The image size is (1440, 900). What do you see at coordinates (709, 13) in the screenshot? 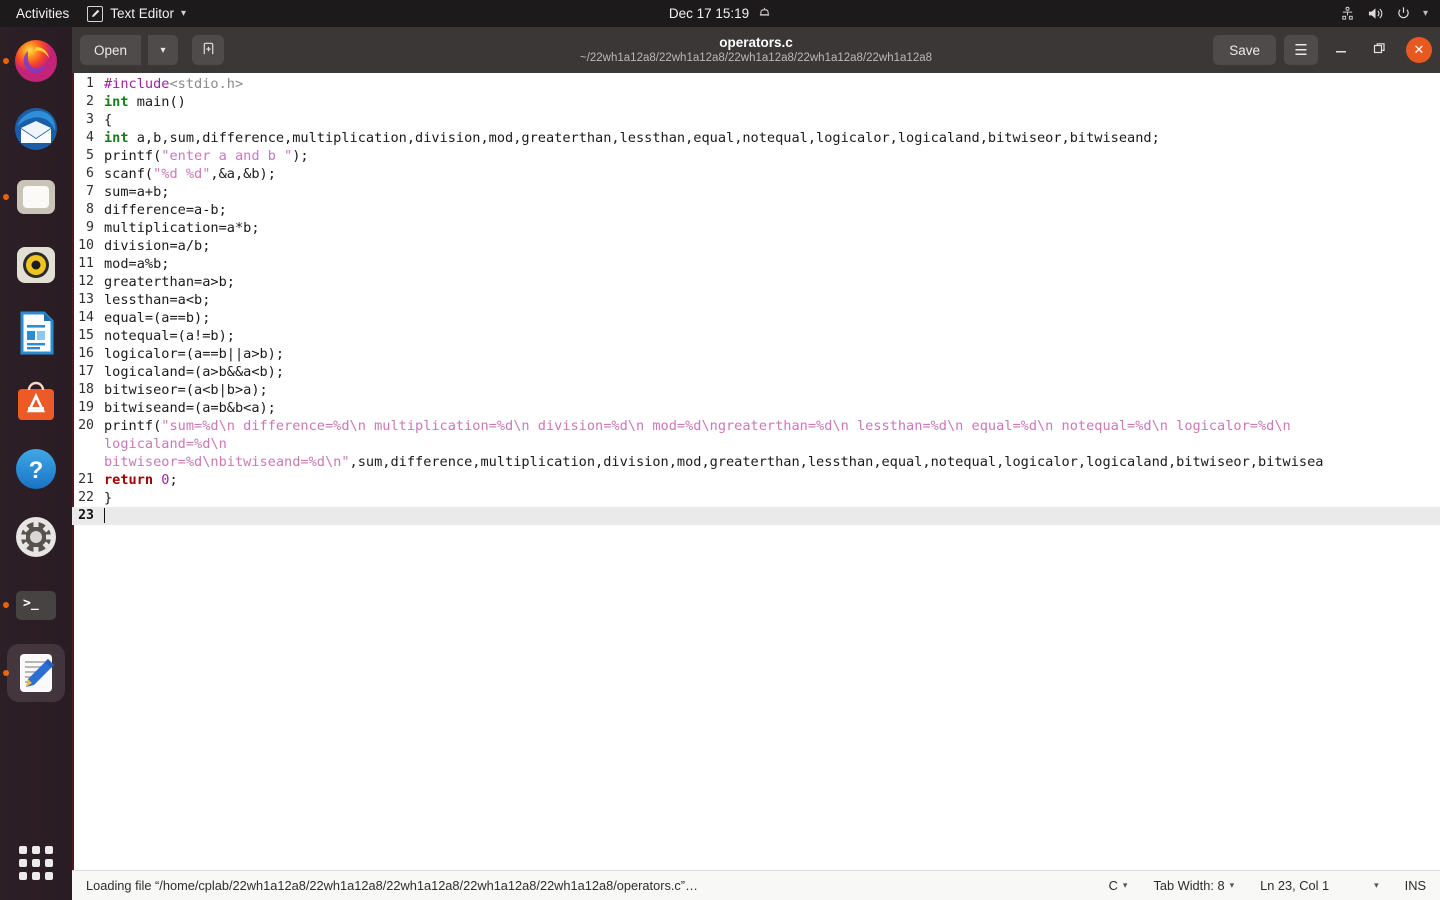
I see `clock-label: Dec 17 15:19` at bounding box center [709, 13].